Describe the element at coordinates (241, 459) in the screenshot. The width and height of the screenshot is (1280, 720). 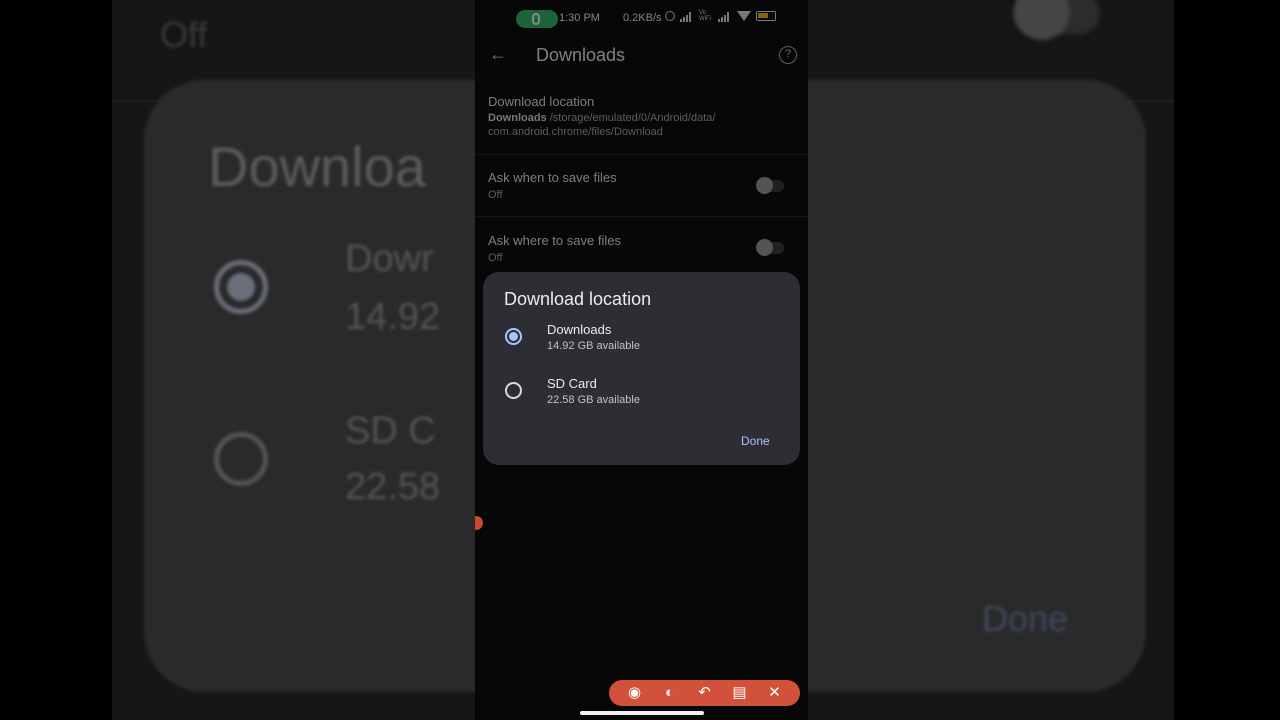
I see `bg-radio-unselected` at that location.